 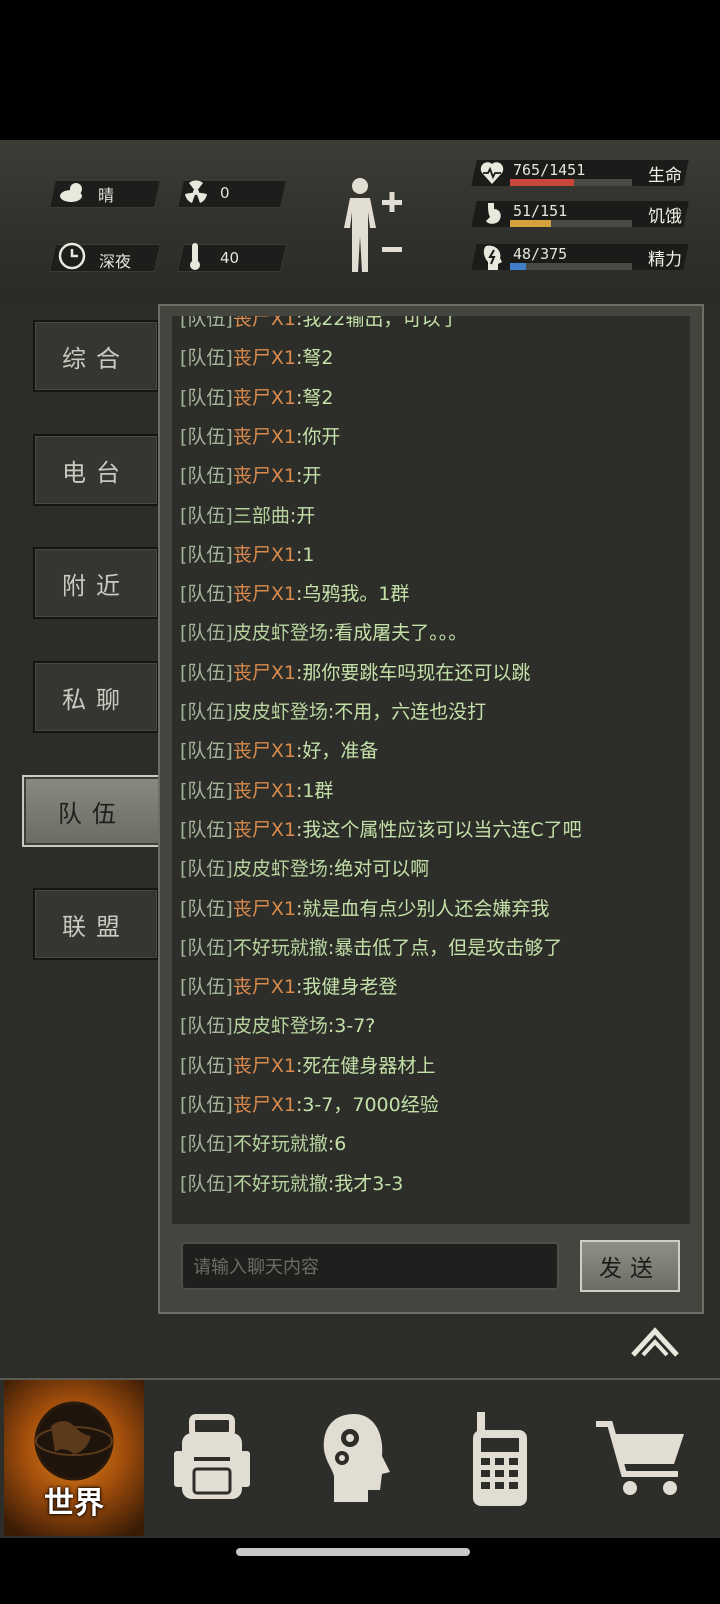 What do you see at coordinates (96, 583) in the screenshot?
I see `tab-nearby: 附近` at bounding box center [96, 583].